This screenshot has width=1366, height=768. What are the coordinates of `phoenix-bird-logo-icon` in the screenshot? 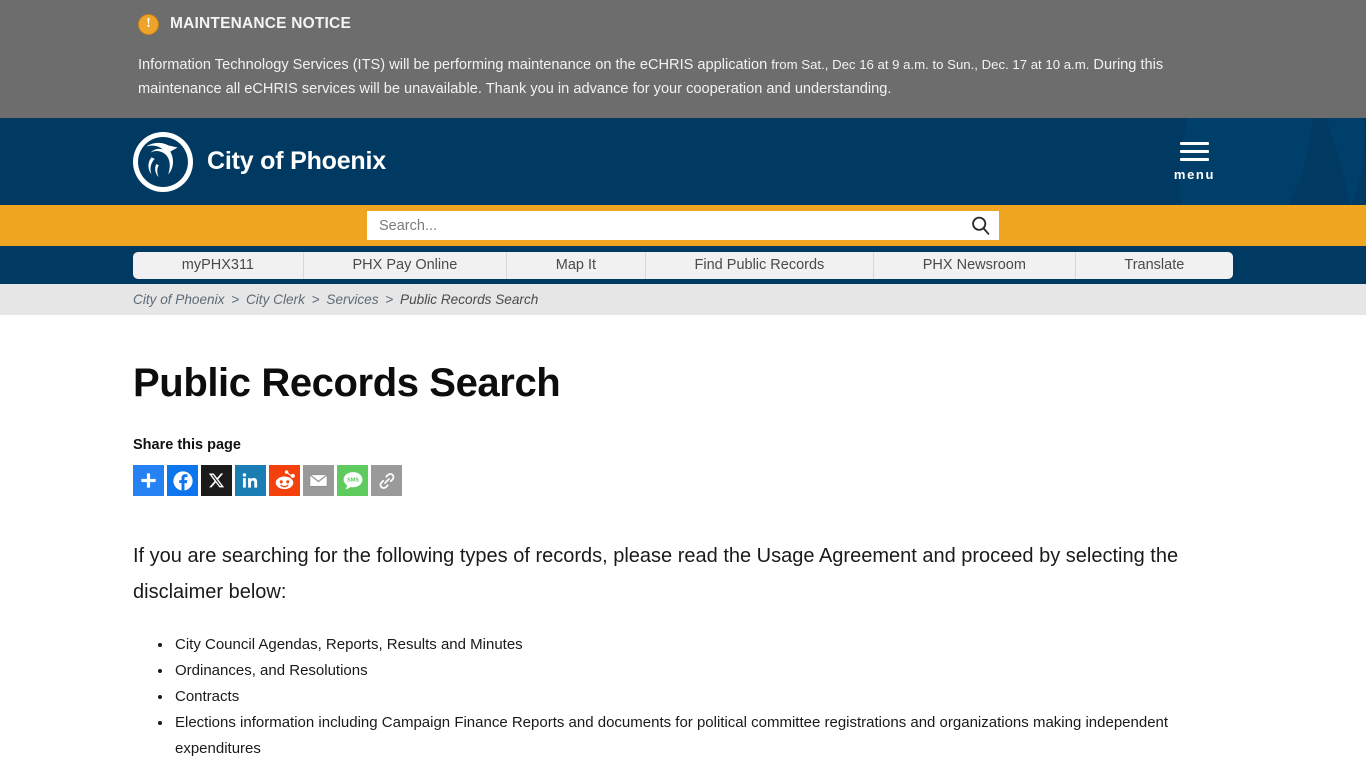 It's located at (163, 161).